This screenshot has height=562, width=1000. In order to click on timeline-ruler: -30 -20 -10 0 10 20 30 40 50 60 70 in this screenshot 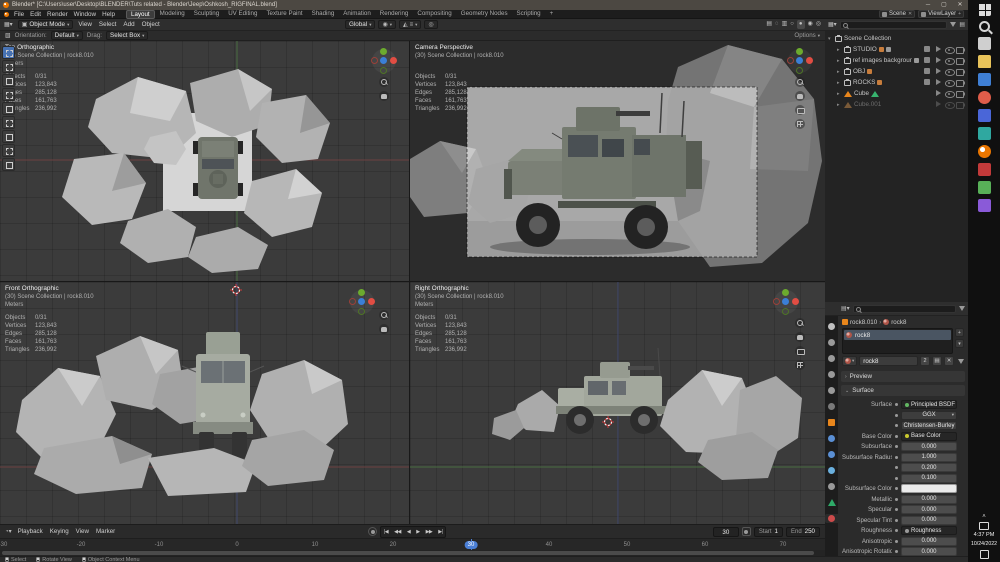, I will do `click(412, 544)`.